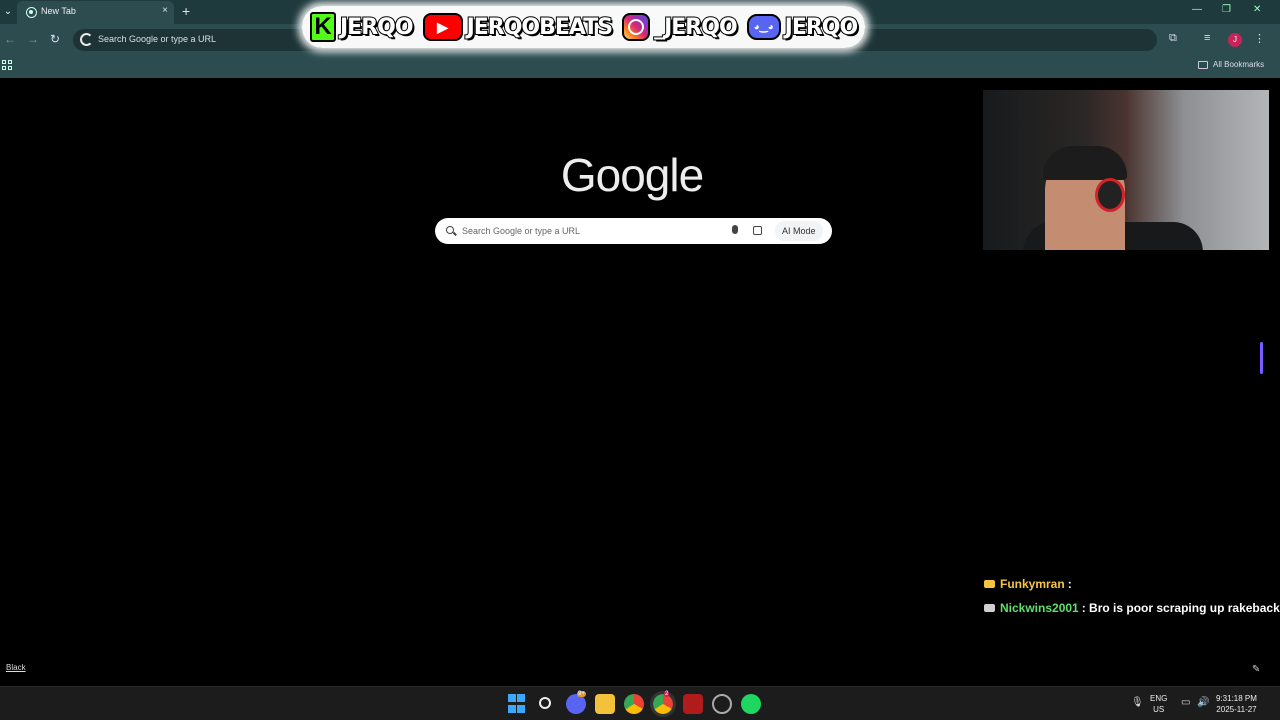  Describe the element at coordinates (1185, 702) in the screenshot. I see `network-icon: ▭` at that location.